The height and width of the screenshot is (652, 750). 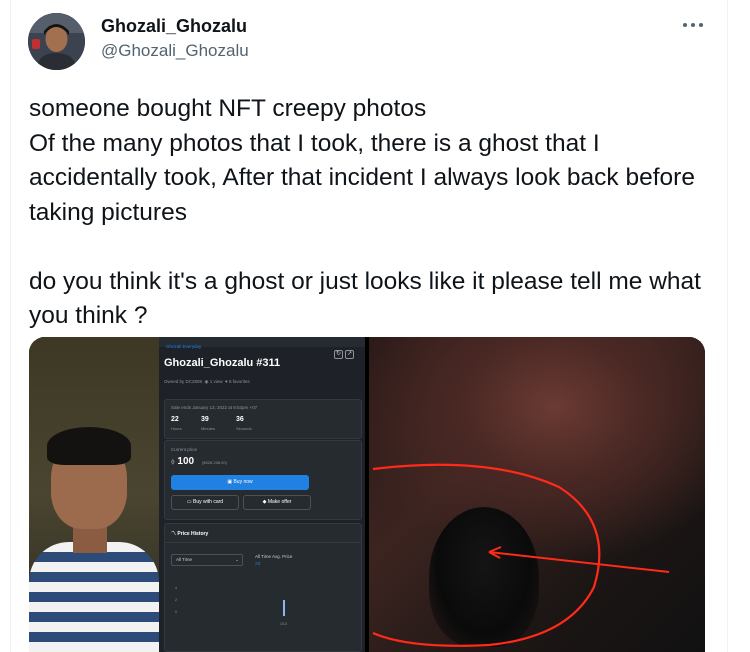 I want to click on buy-with-card-label: Buy with card, so click(x=208, y=502).